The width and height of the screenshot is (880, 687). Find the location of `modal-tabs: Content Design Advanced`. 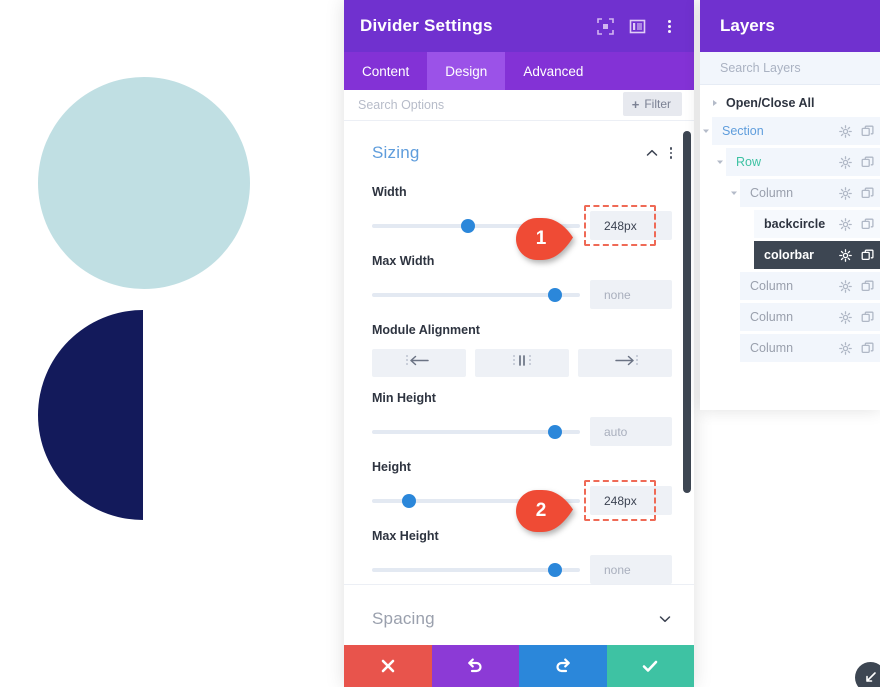

modal-tabs: Content Design Advanced is located at coordinates (519, 71).